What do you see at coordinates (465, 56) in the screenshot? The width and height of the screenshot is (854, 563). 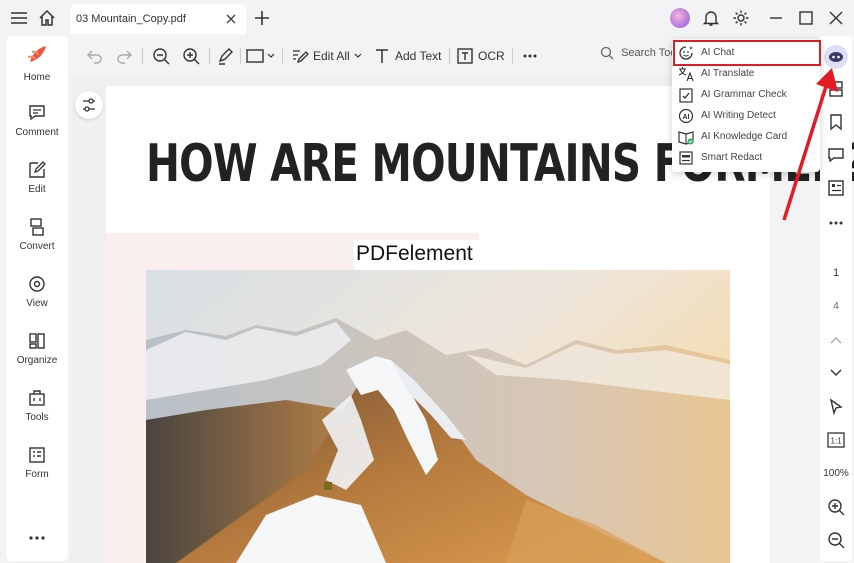 I see `ocr-icon` at bounding box center [465, 56].